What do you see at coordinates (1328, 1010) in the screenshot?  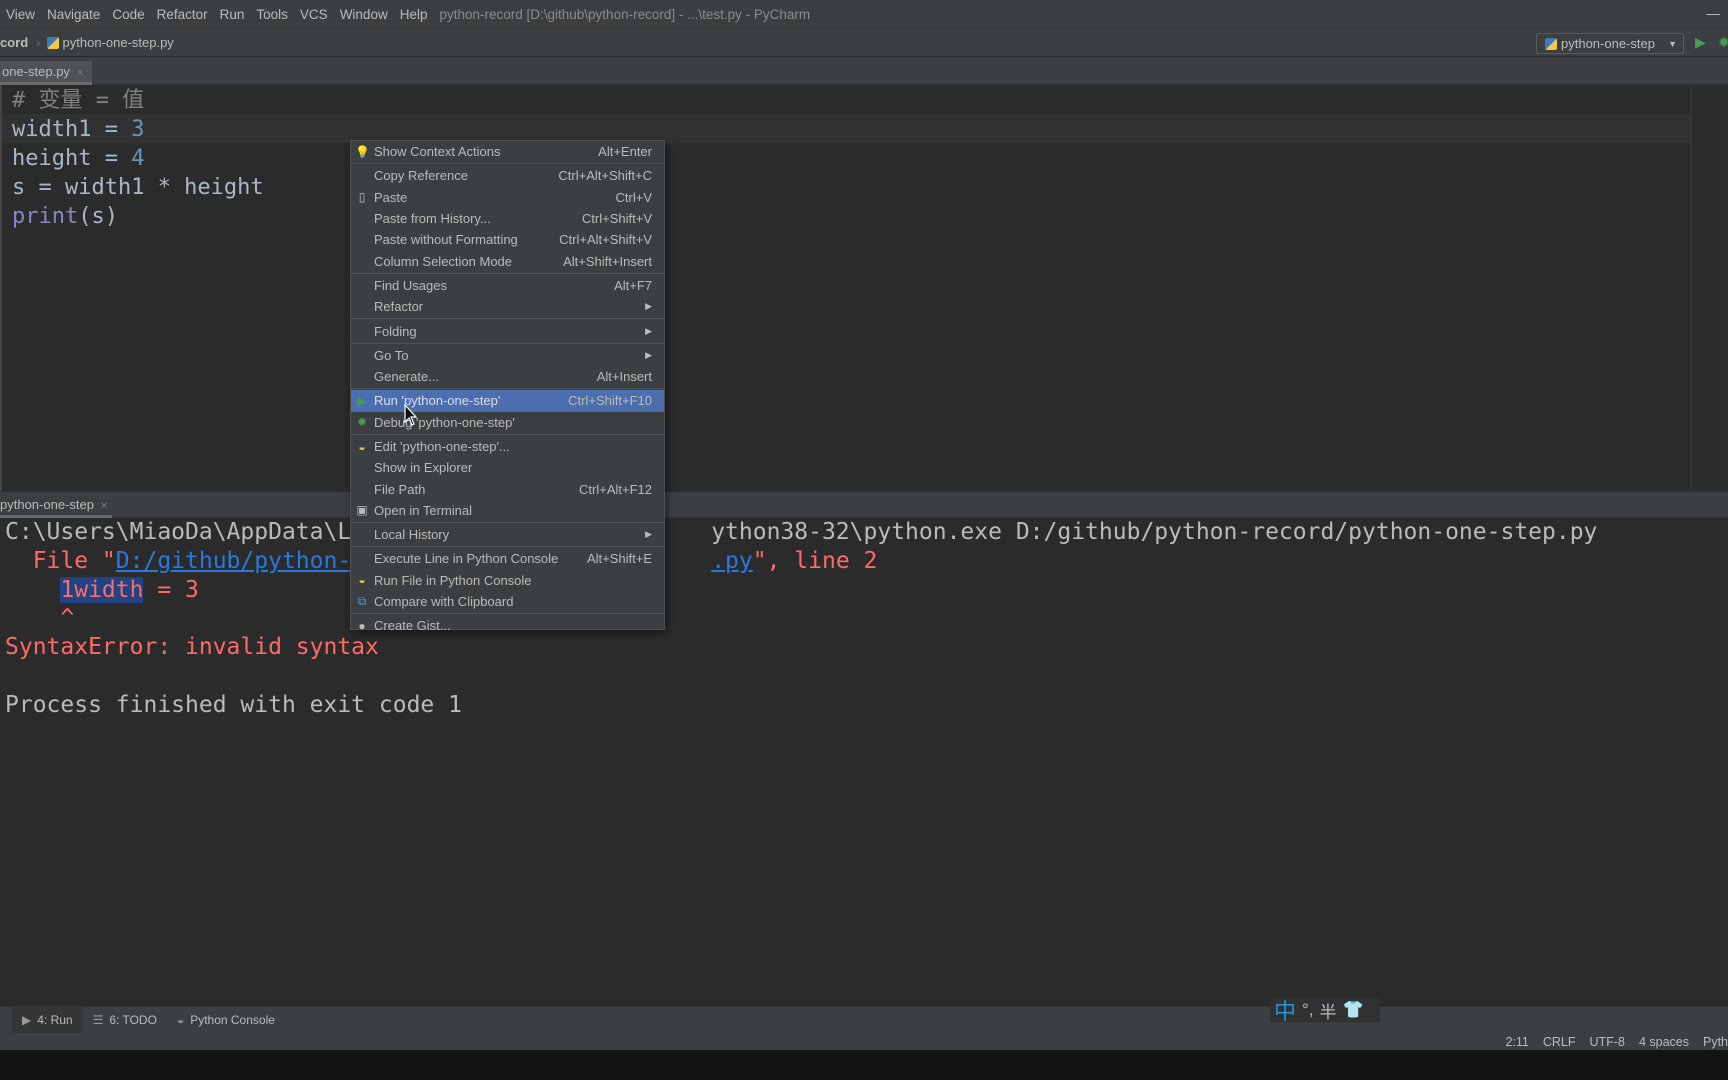 I see `ime-width: 半` at bounding box center [1328, 1010].